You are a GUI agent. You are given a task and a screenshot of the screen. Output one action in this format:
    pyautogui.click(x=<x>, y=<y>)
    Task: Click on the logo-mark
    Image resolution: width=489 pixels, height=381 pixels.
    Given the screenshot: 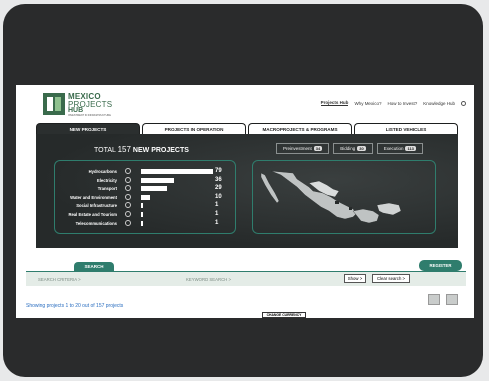 What is the action you would take?
    pyautogui.click(x=54, y=104)
    